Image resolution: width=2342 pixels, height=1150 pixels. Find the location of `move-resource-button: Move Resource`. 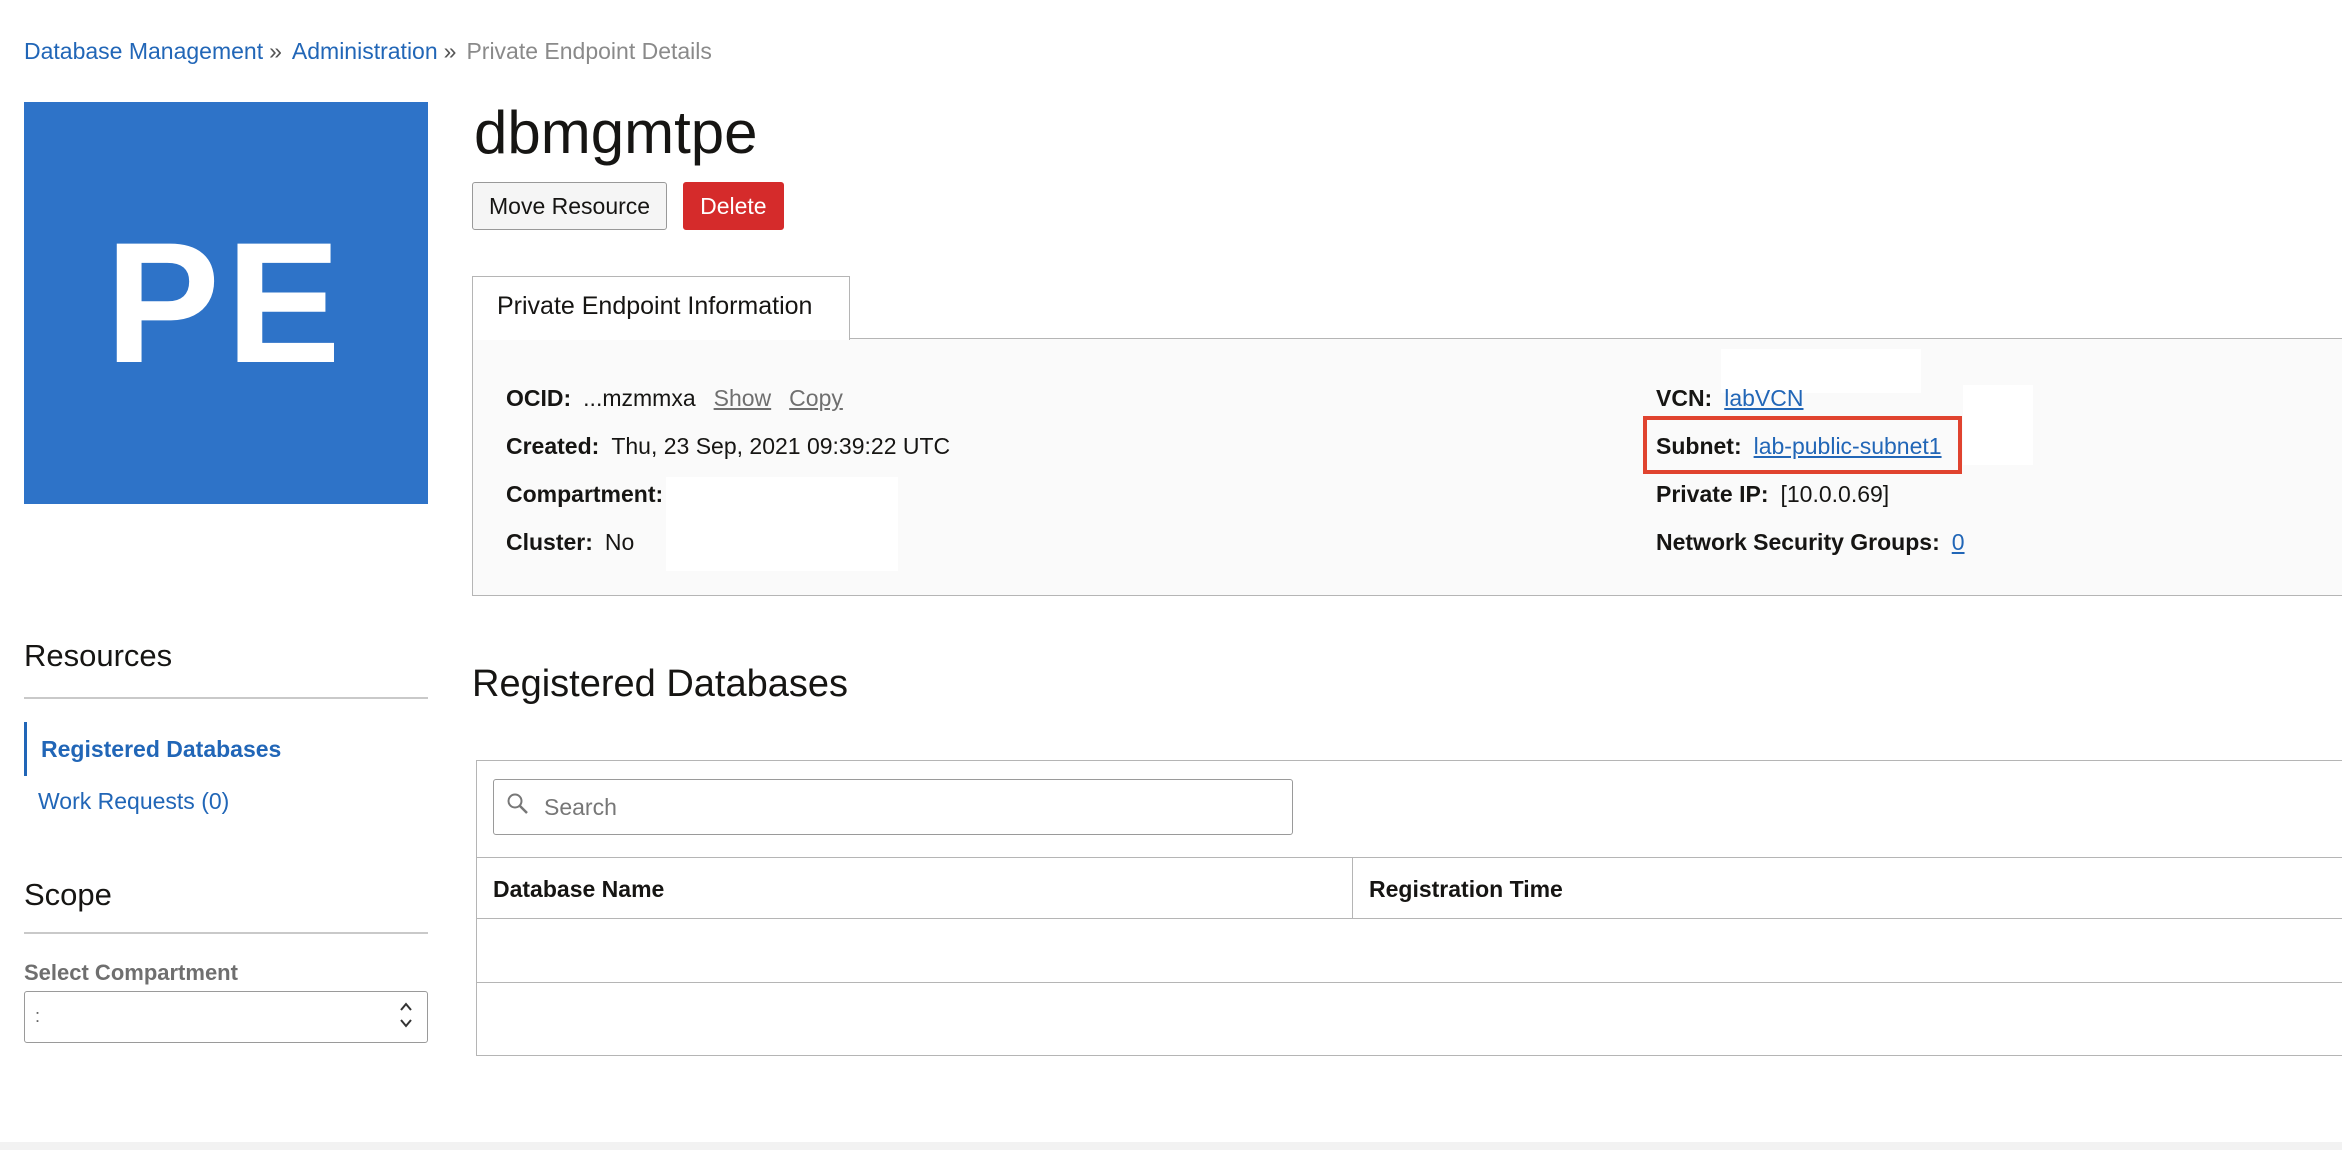

move-resource-button: Move Resource is located at coordinates (570, 206).